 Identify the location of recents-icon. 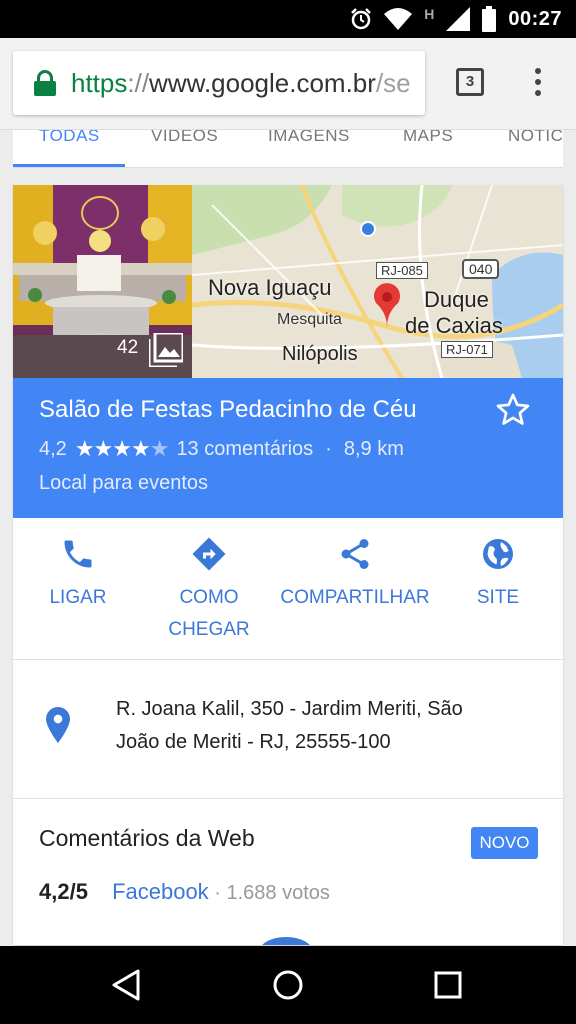
(448, 985).